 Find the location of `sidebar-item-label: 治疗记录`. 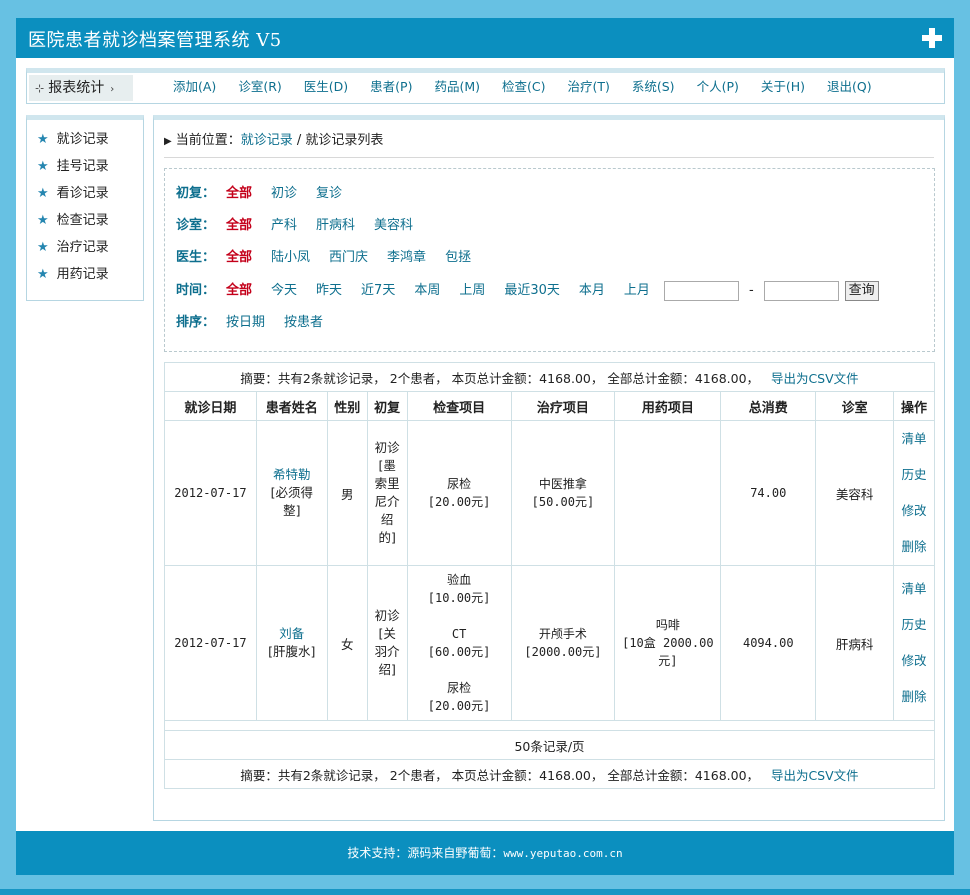

sidebar-item-label: 治疗记录 is located at coordinates (82, 247).